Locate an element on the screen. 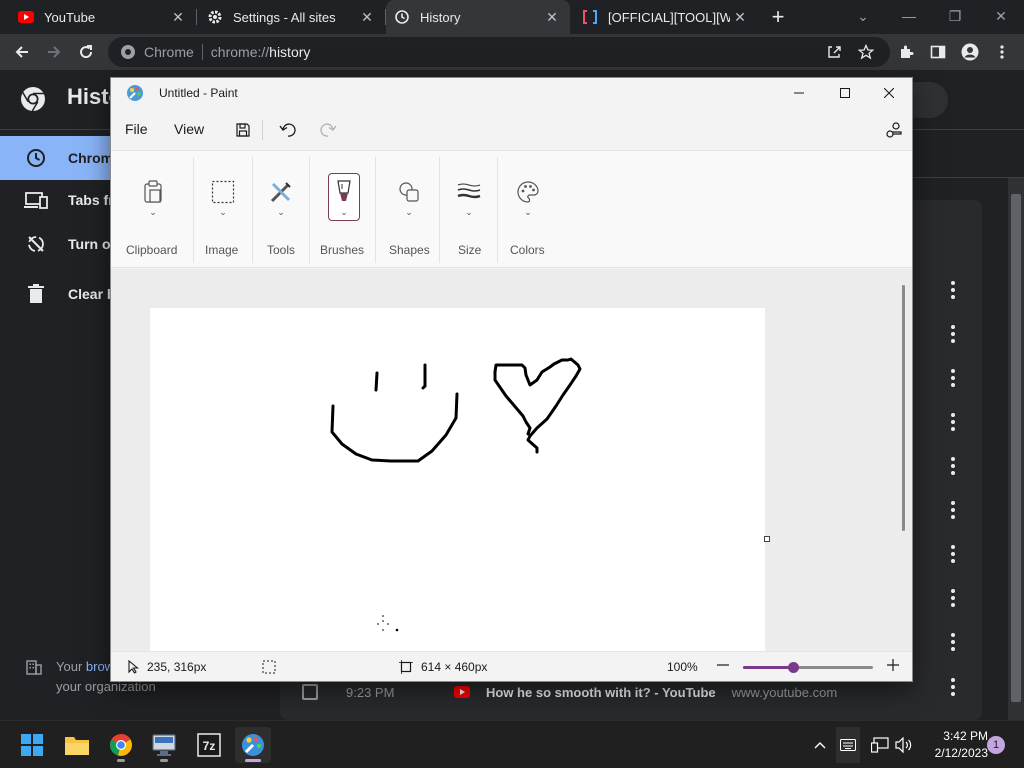  remote-desktop-icon is located at coordinates (164, 745).